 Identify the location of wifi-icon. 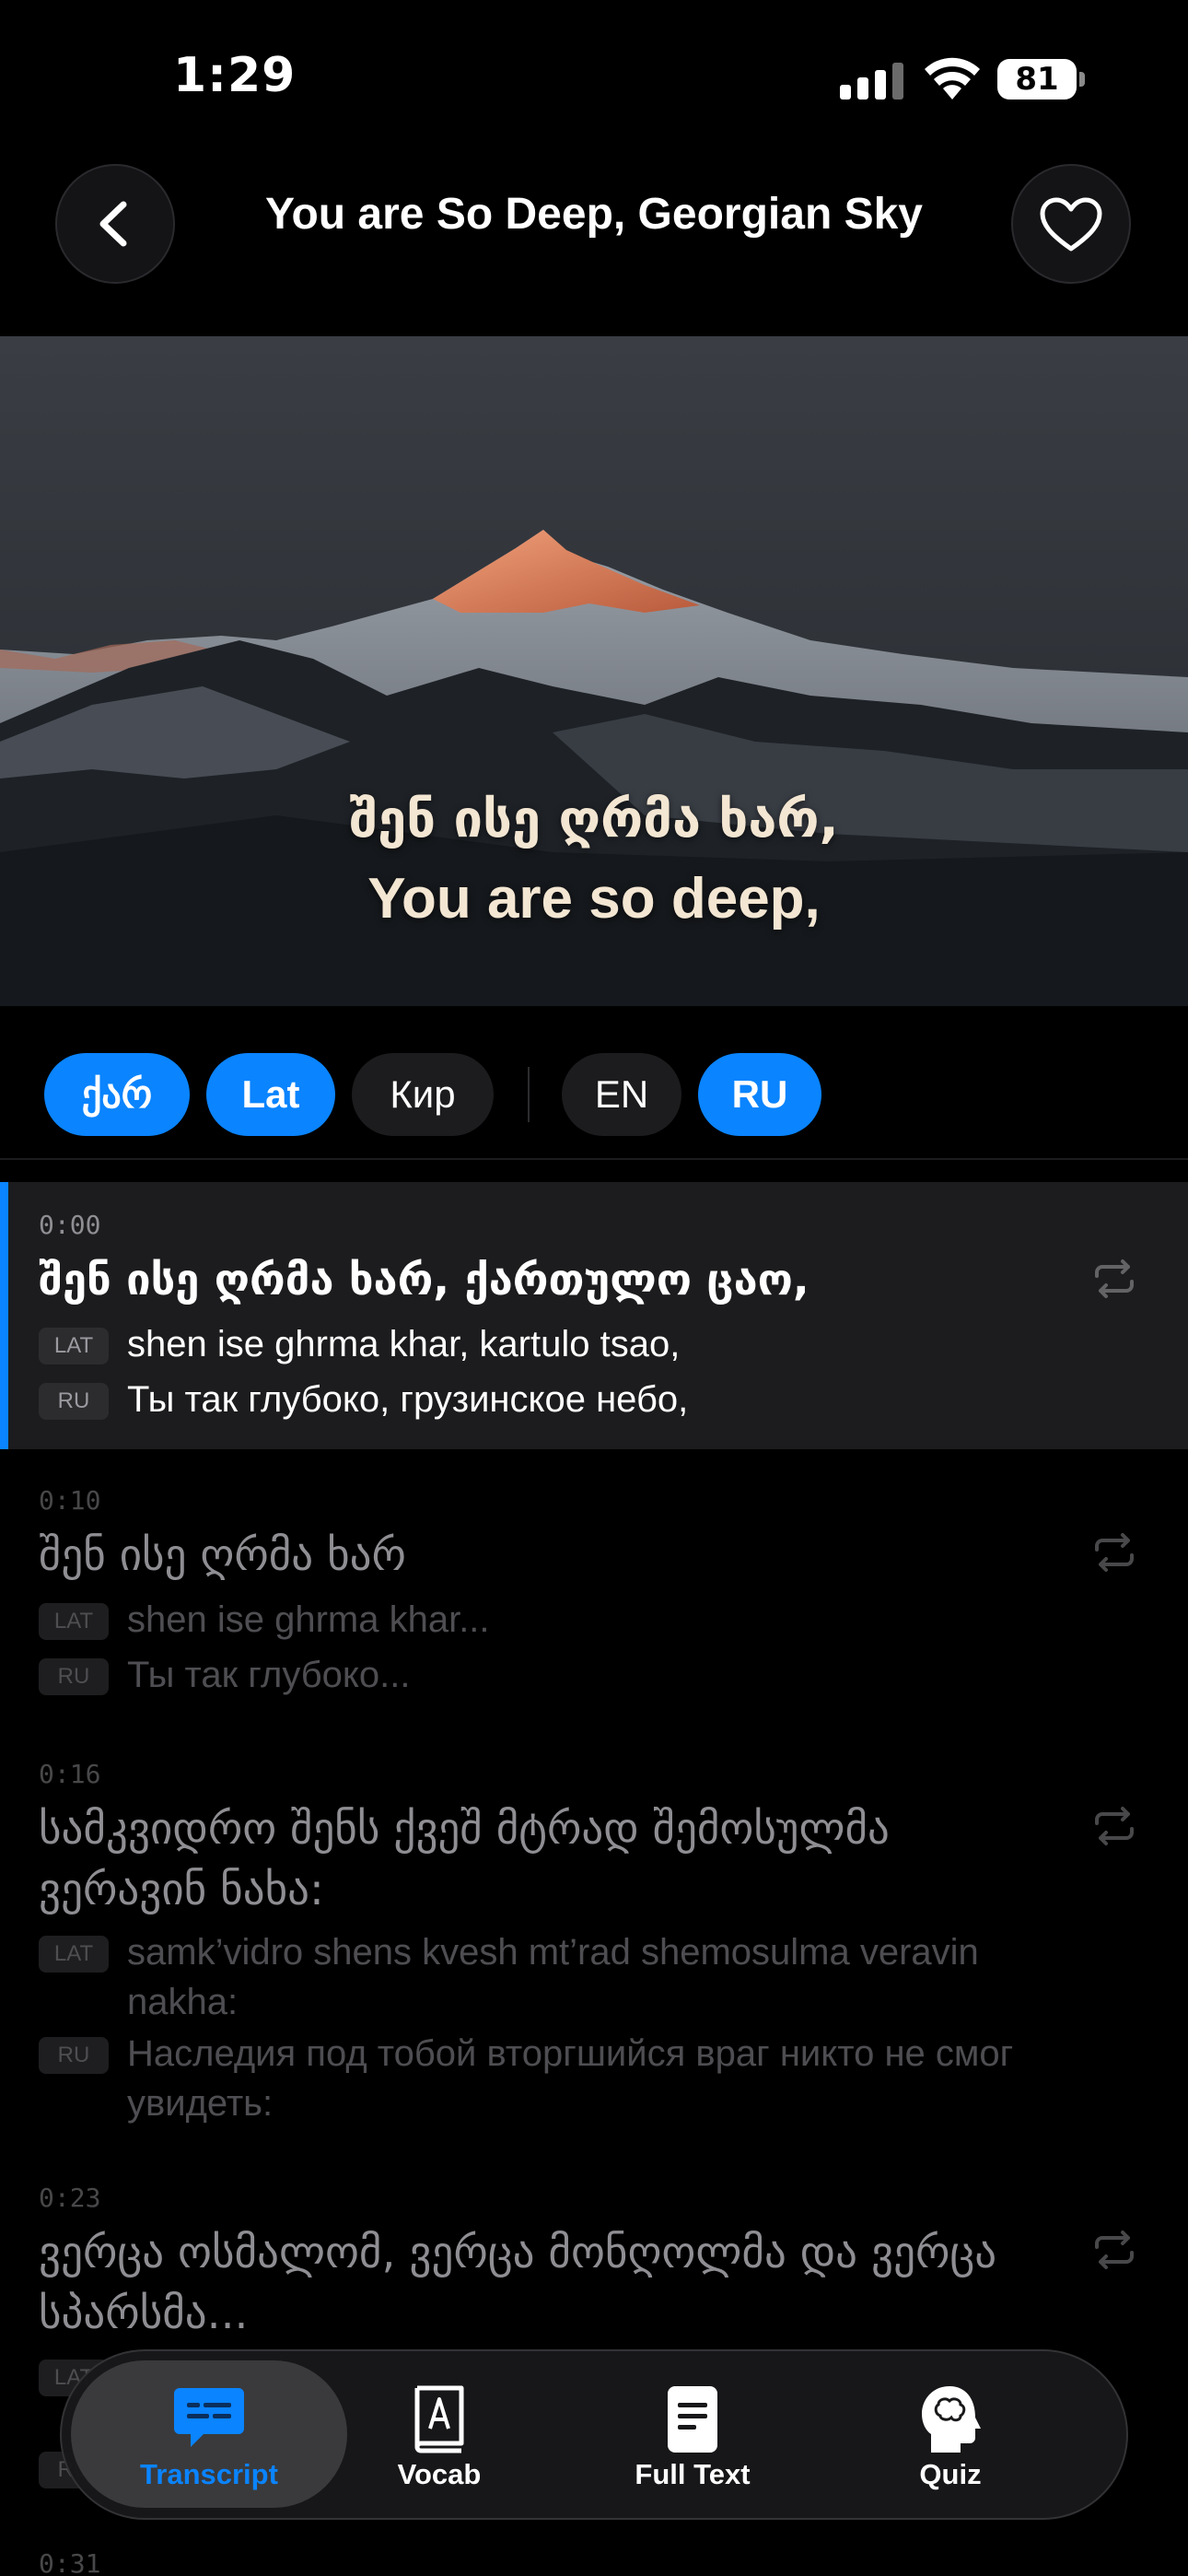
(952, 78).